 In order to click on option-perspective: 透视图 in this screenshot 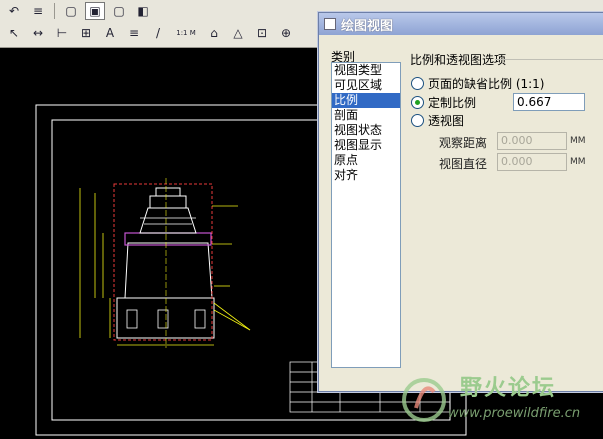, I will do `click(437, 120)`.